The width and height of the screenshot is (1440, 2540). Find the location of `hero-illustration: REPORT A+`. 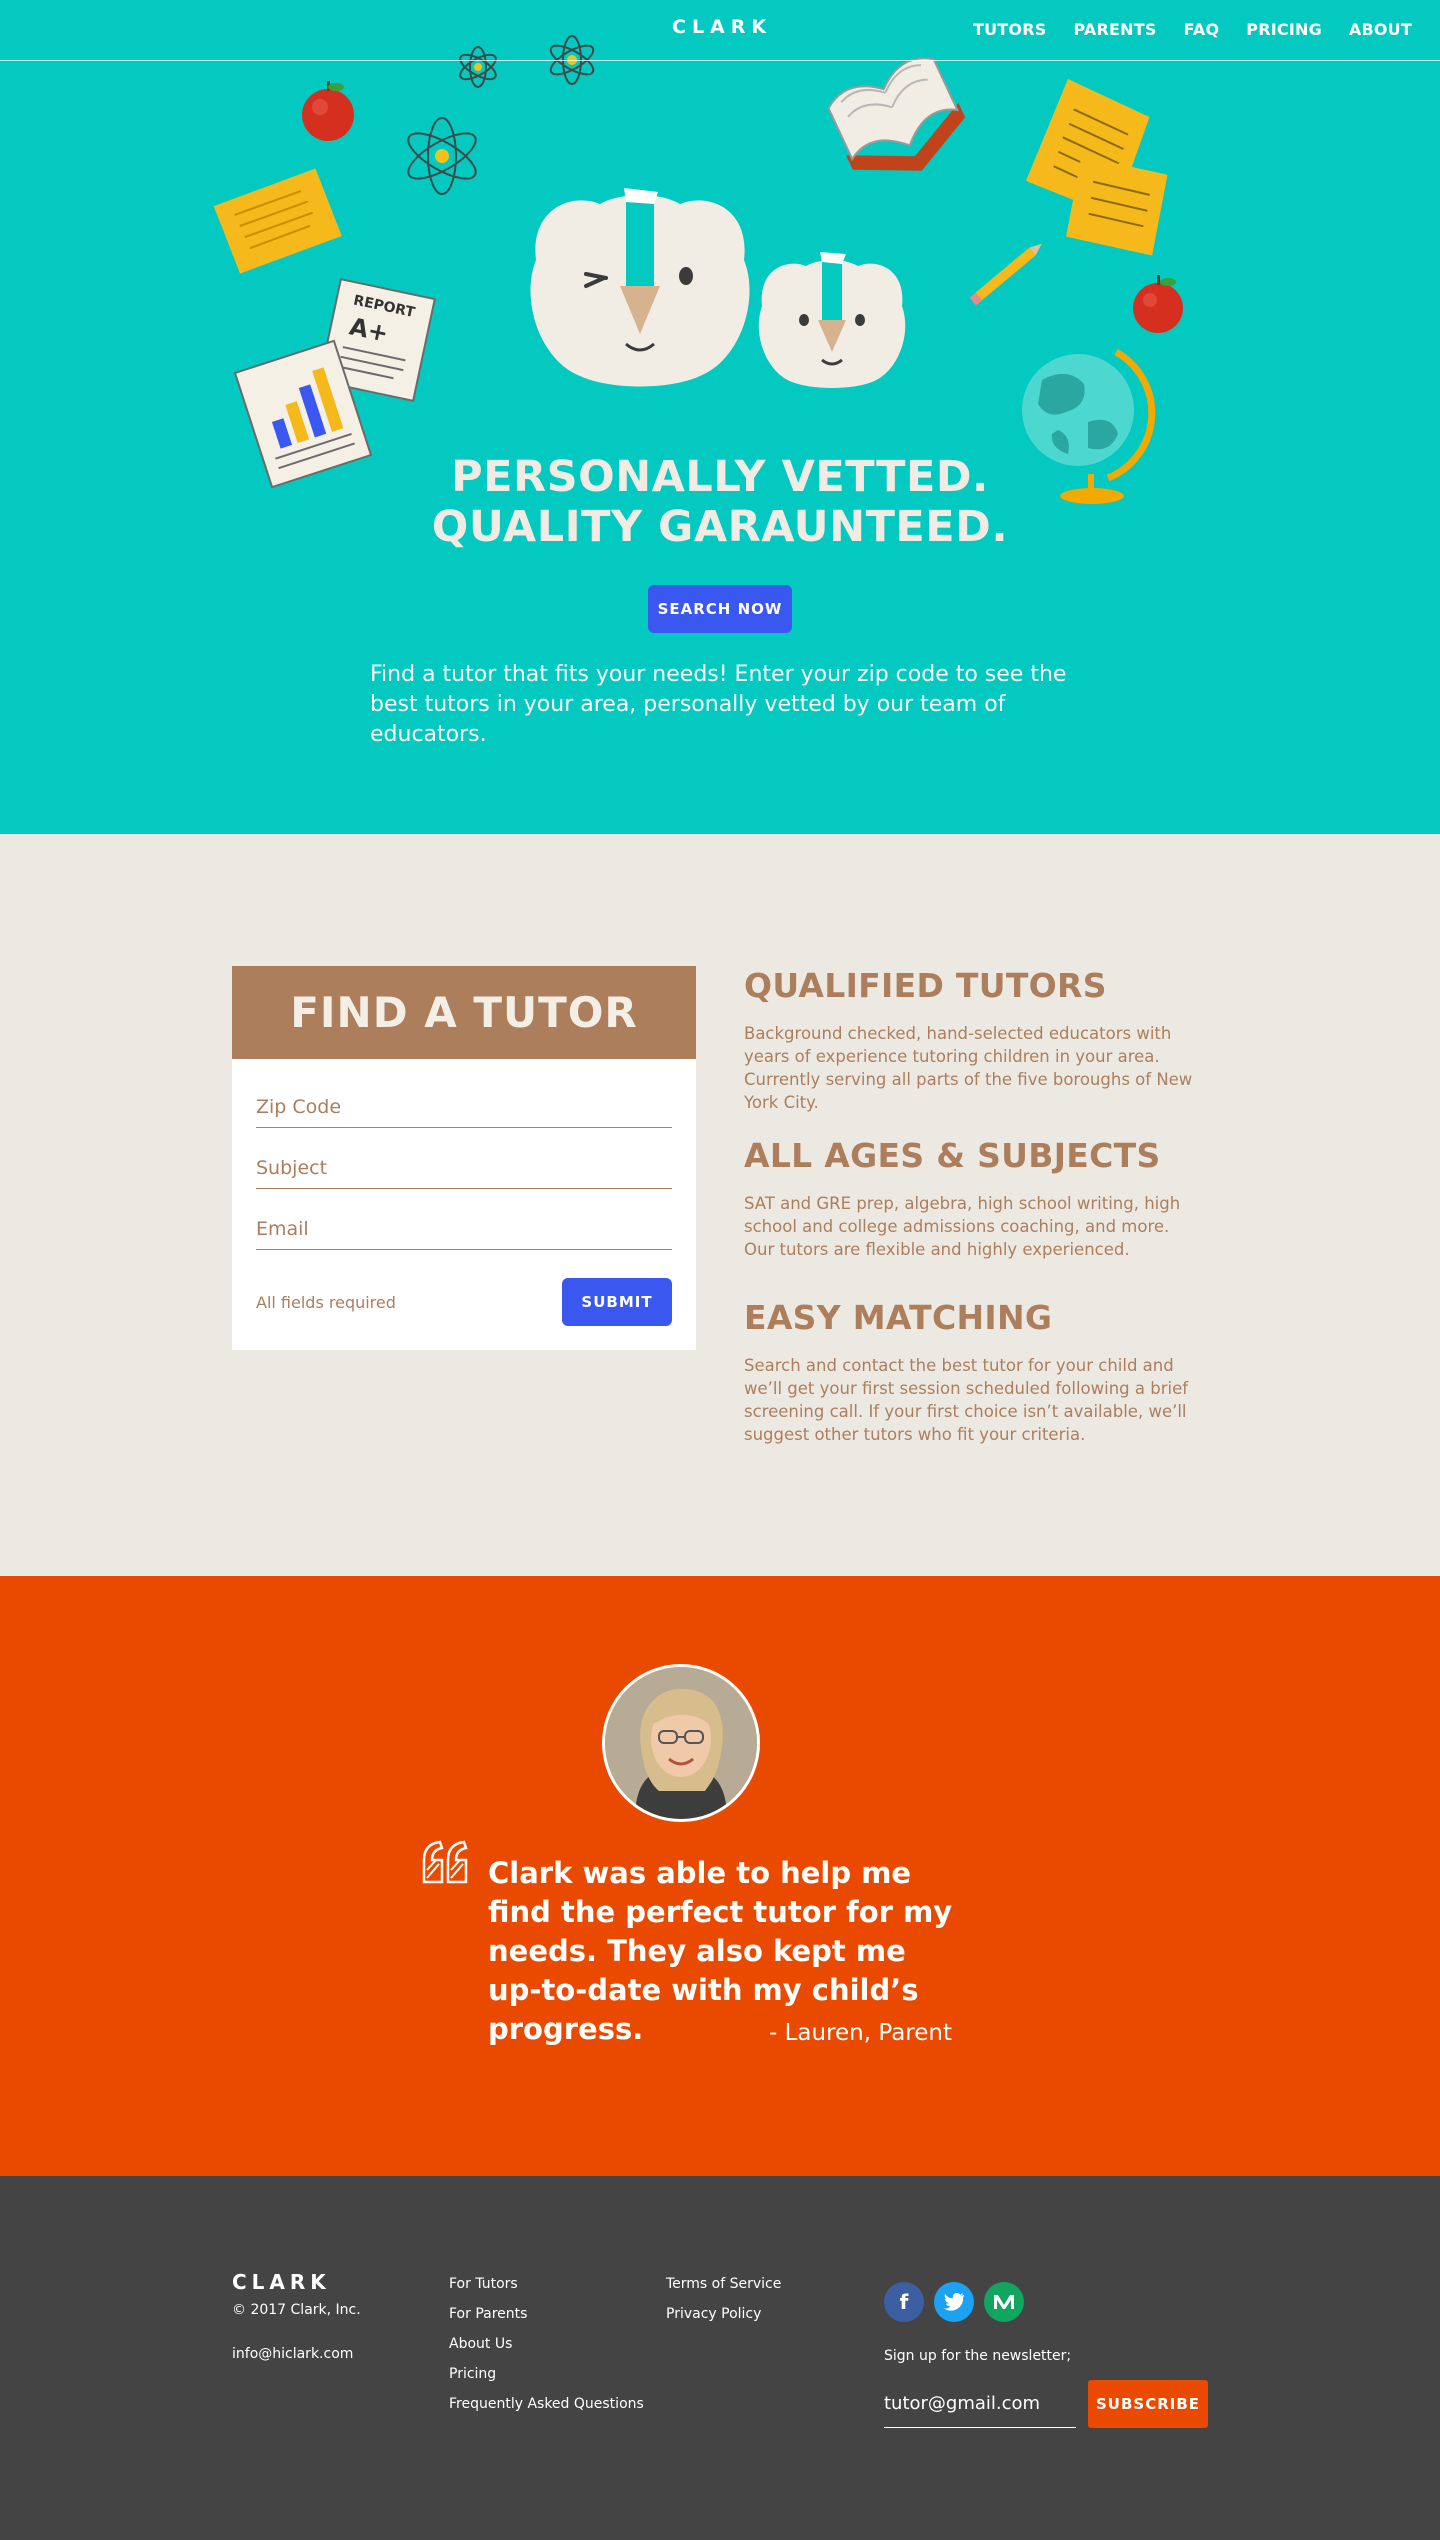

hero-illustration: REPORT A+ is located at coordinates (698, 269).